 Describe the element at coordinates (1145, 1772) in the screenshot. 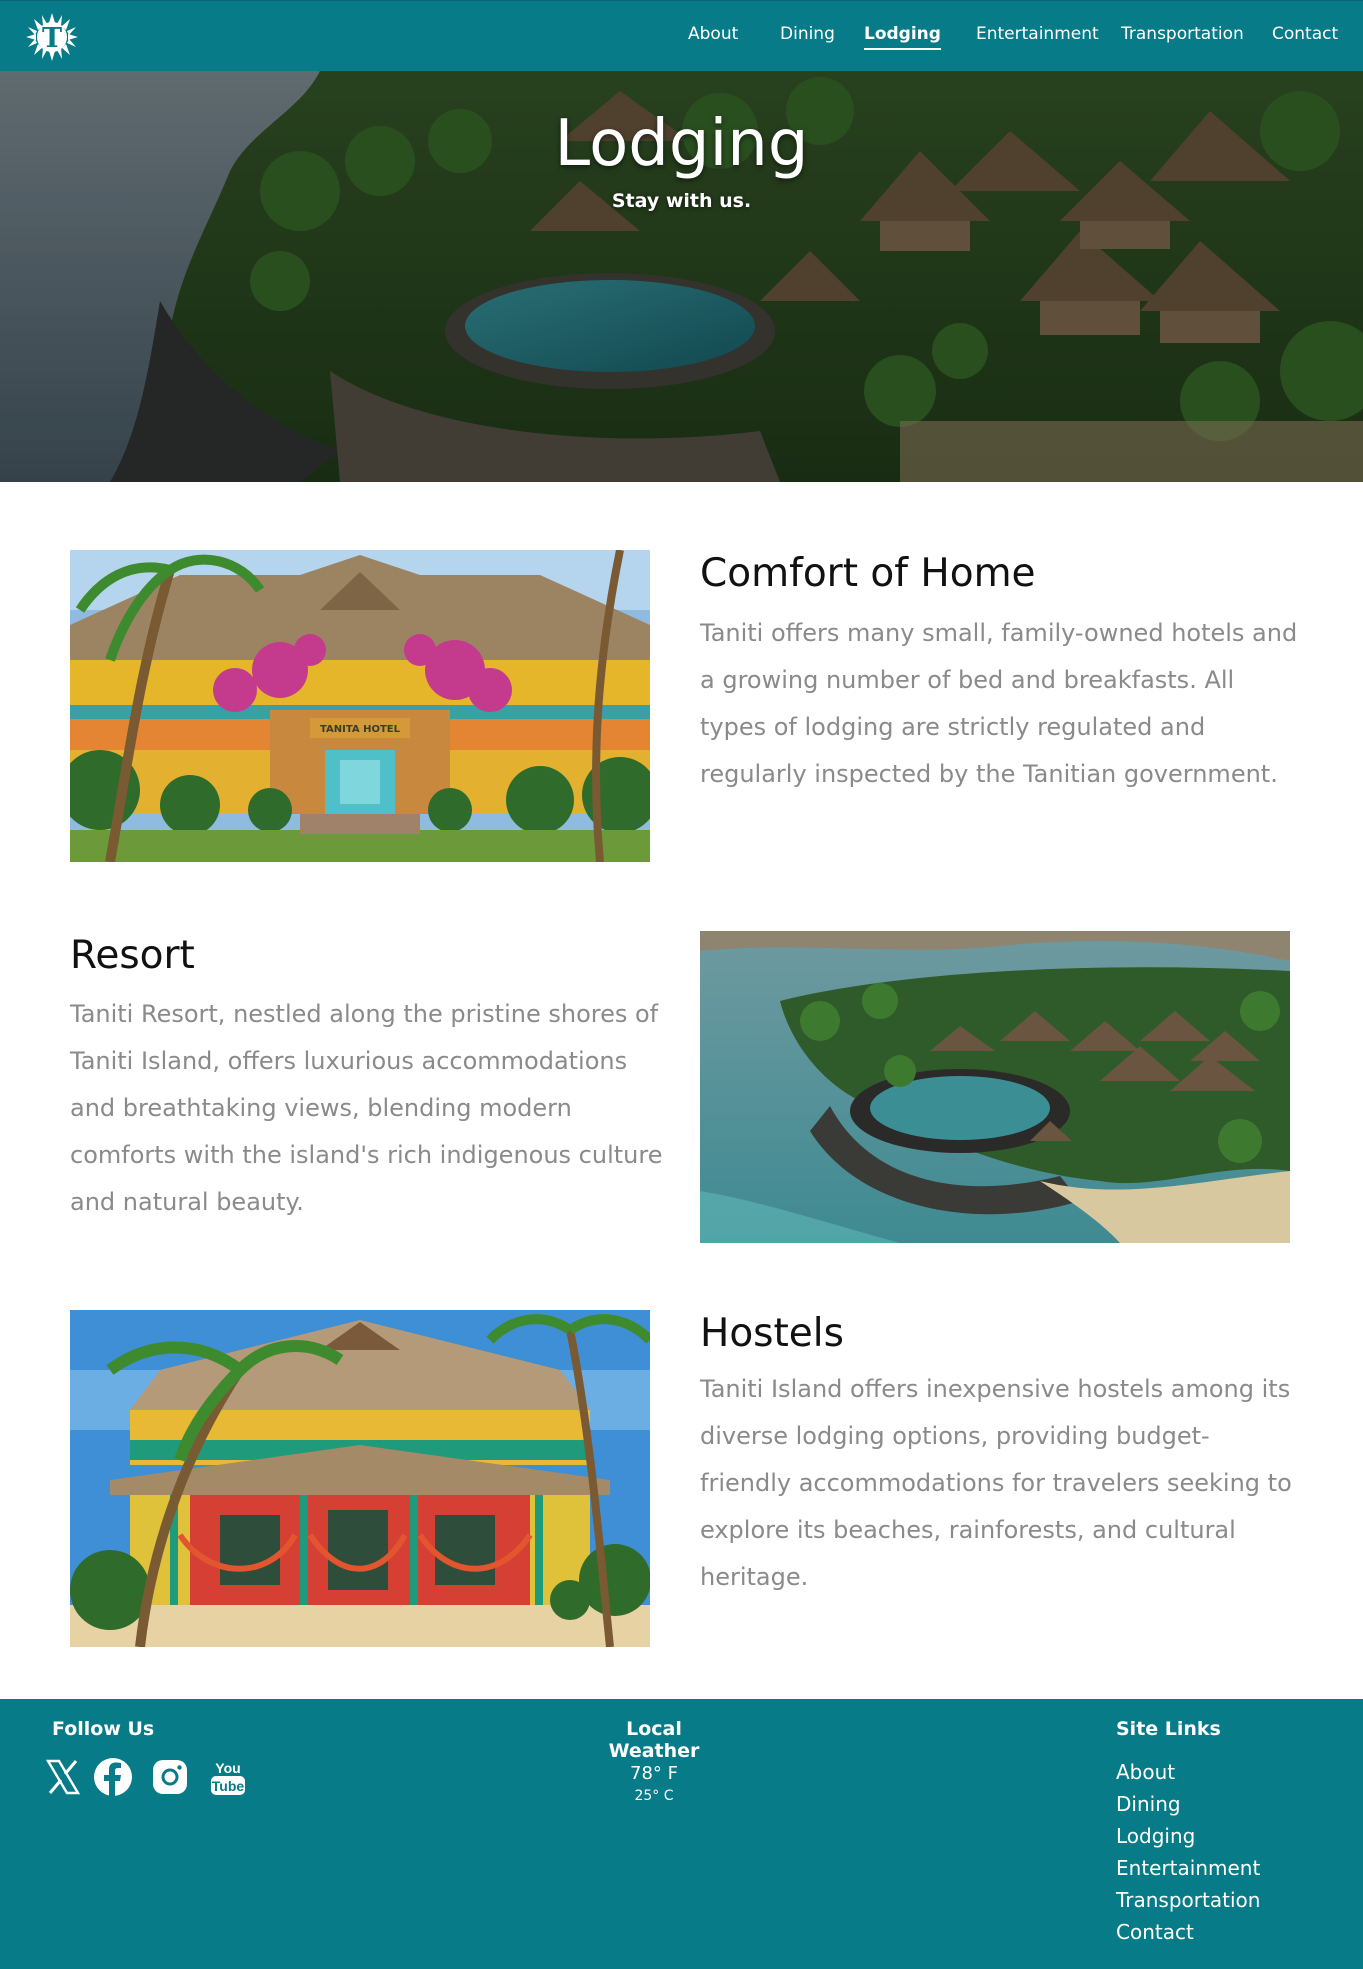

I see `footer-link-about: About` at that location.